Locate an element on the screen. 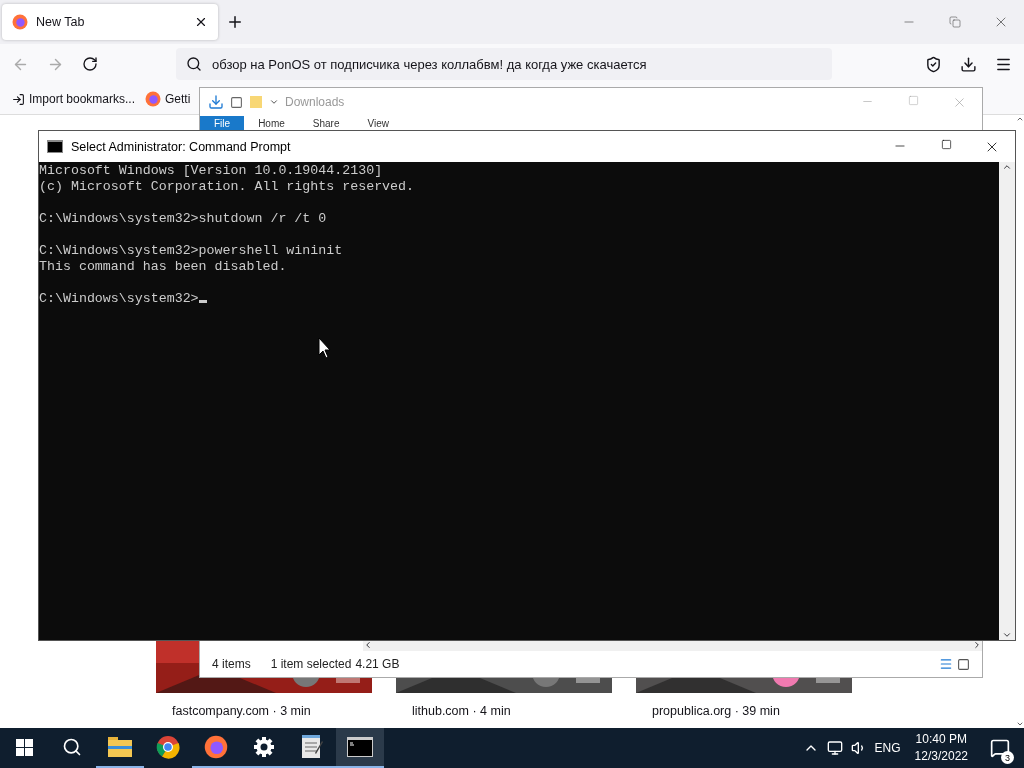  browser-tab: New Tab is located at coordinates (110, 22).